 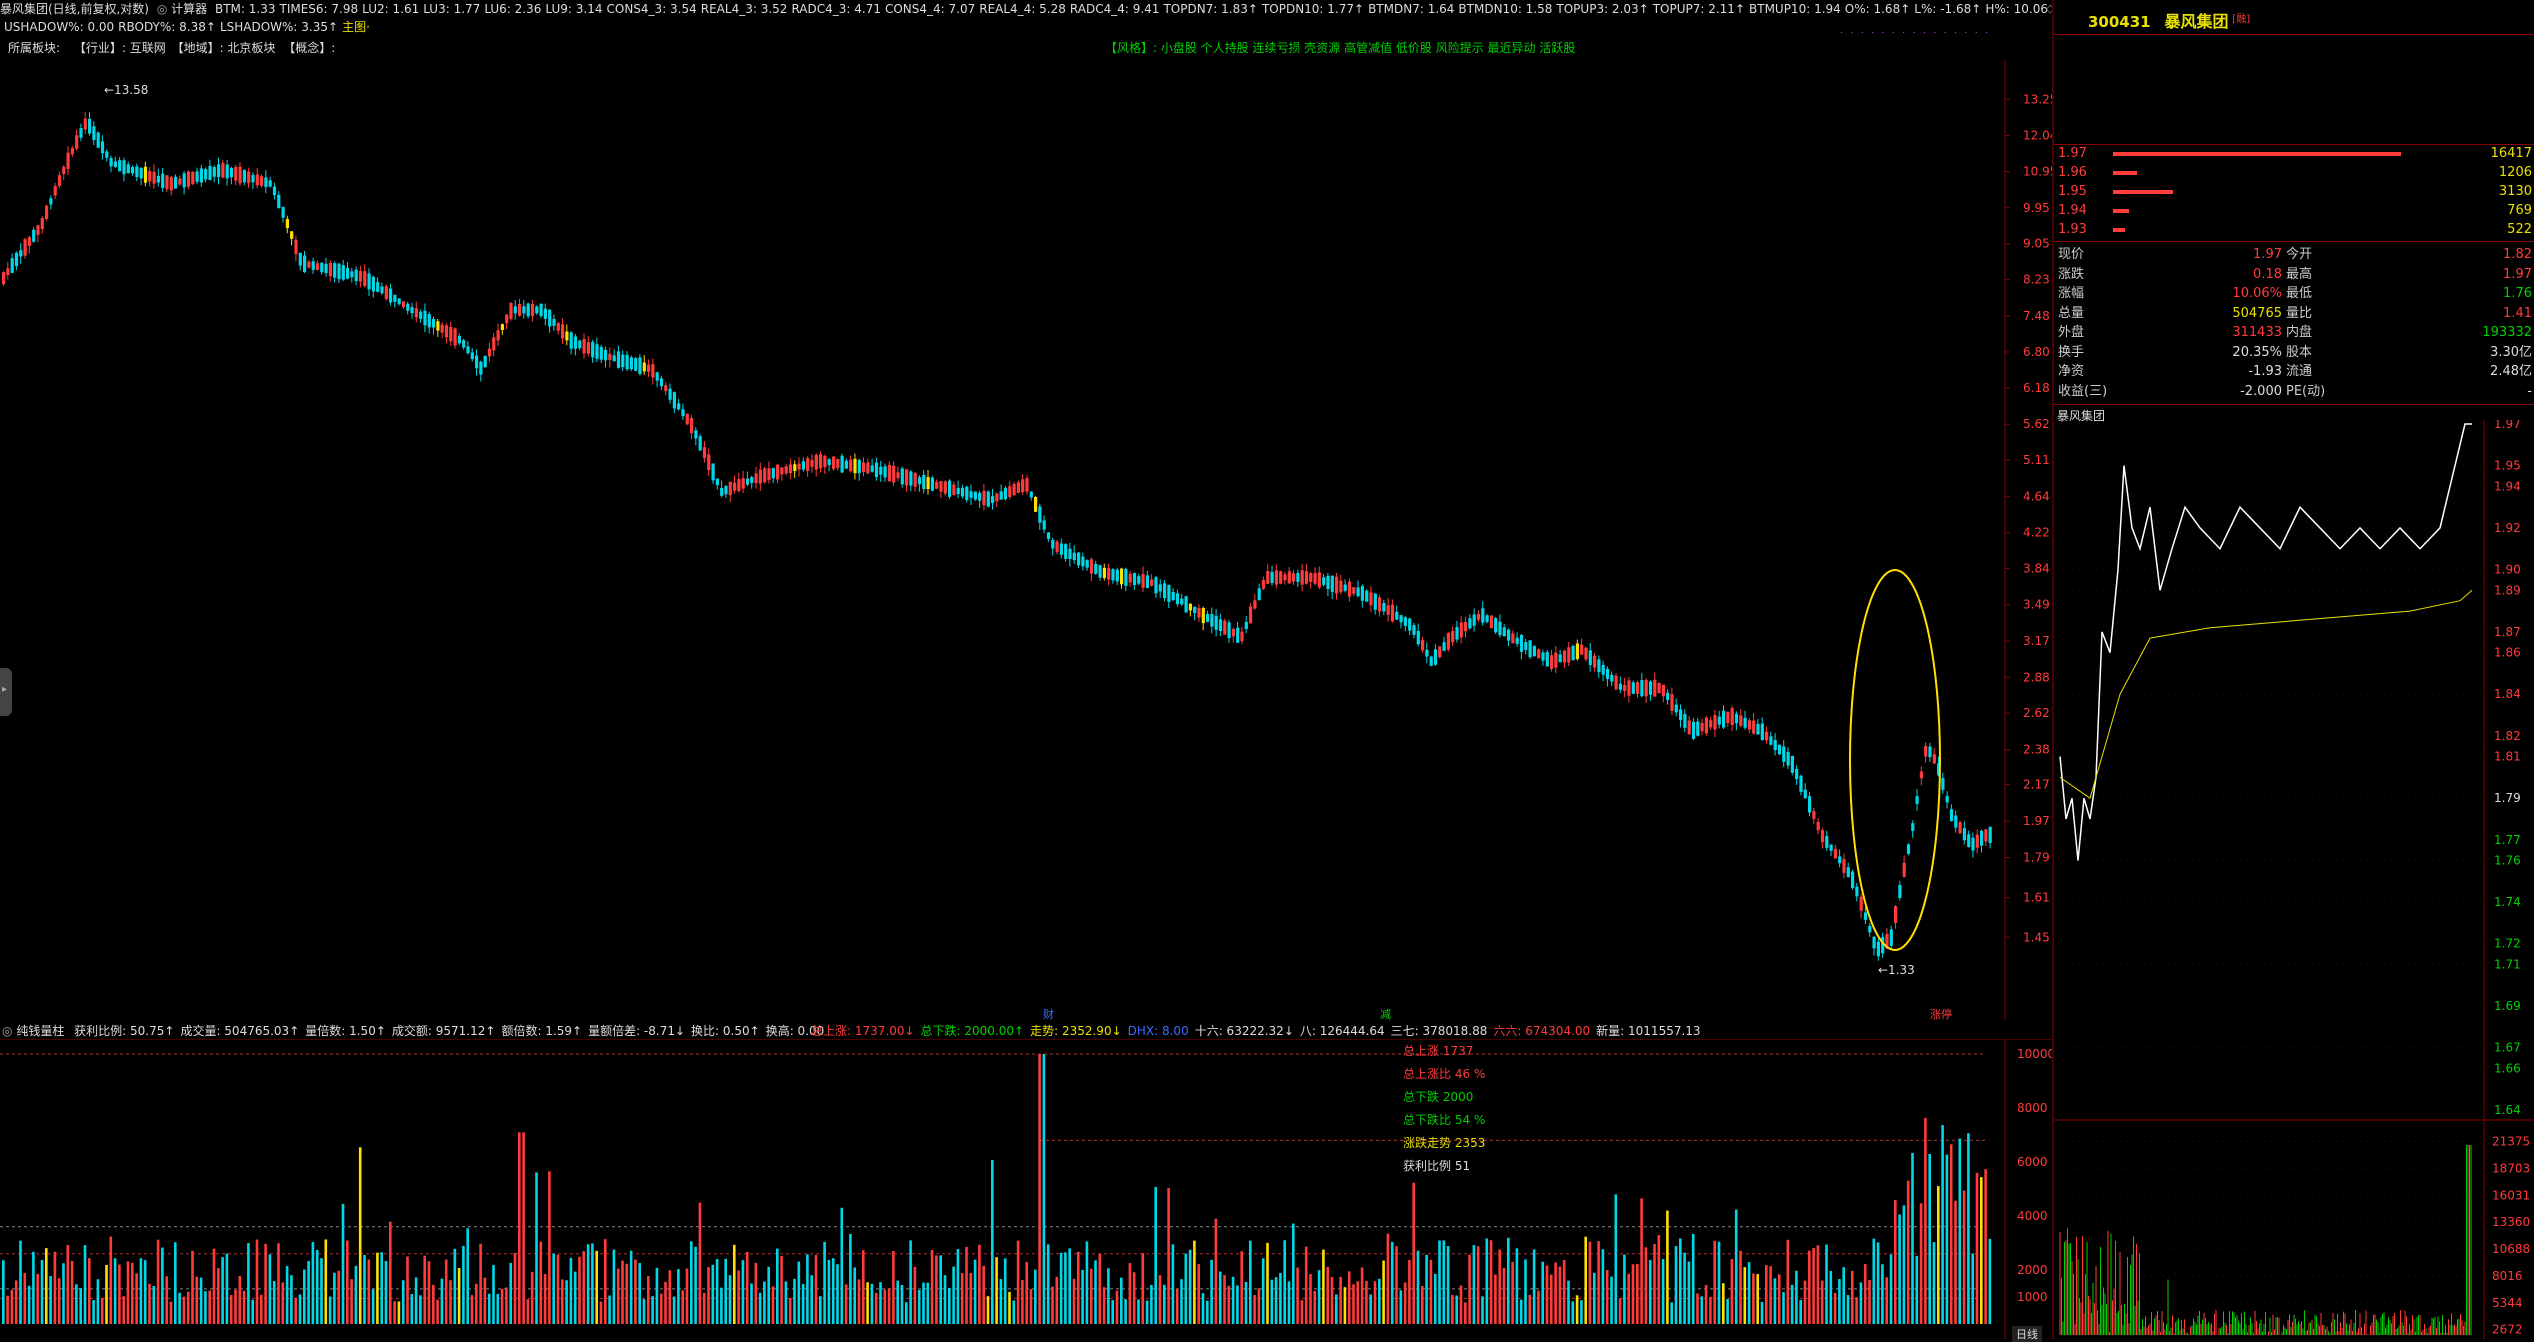 I want to click on calc-button: 计算器, so click(x=189, y=9).